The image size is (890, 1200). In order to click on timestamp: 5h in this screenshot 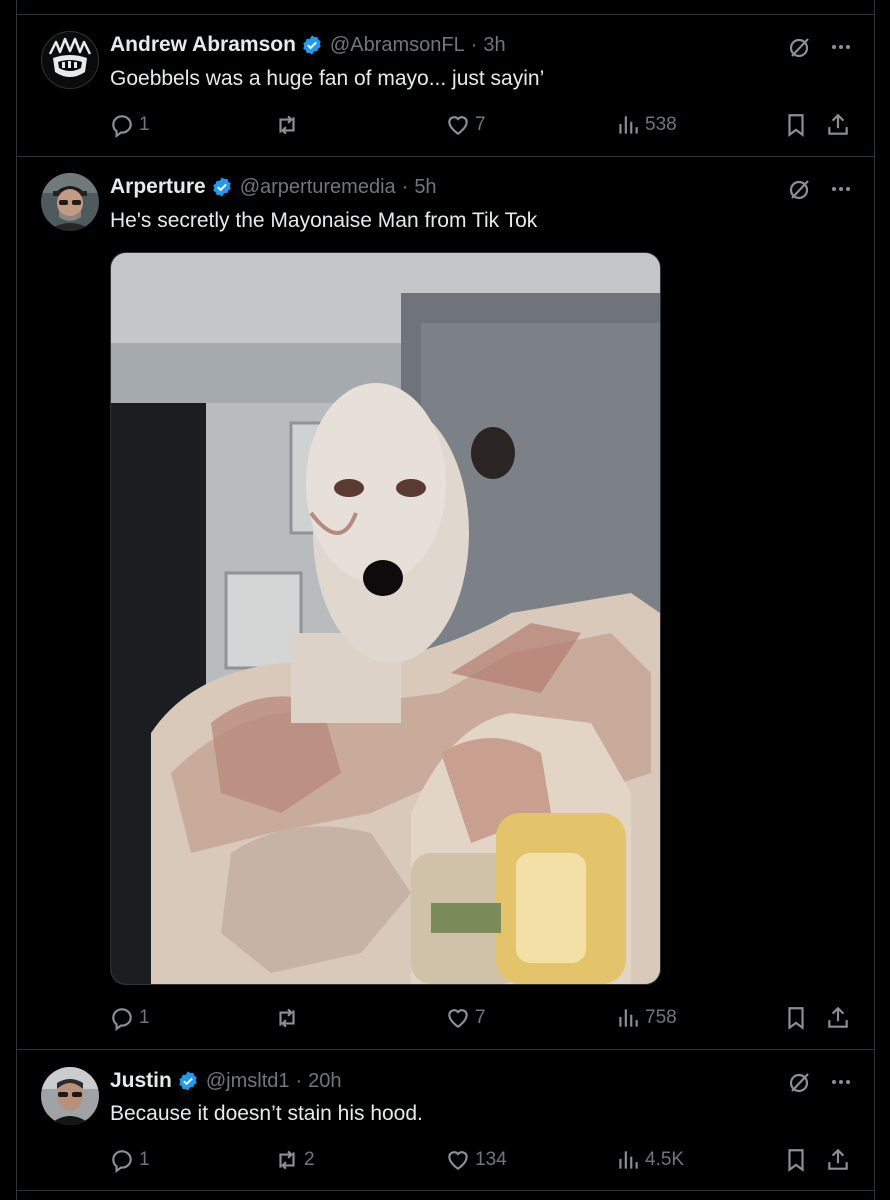, I will do `click(425, 187)`.